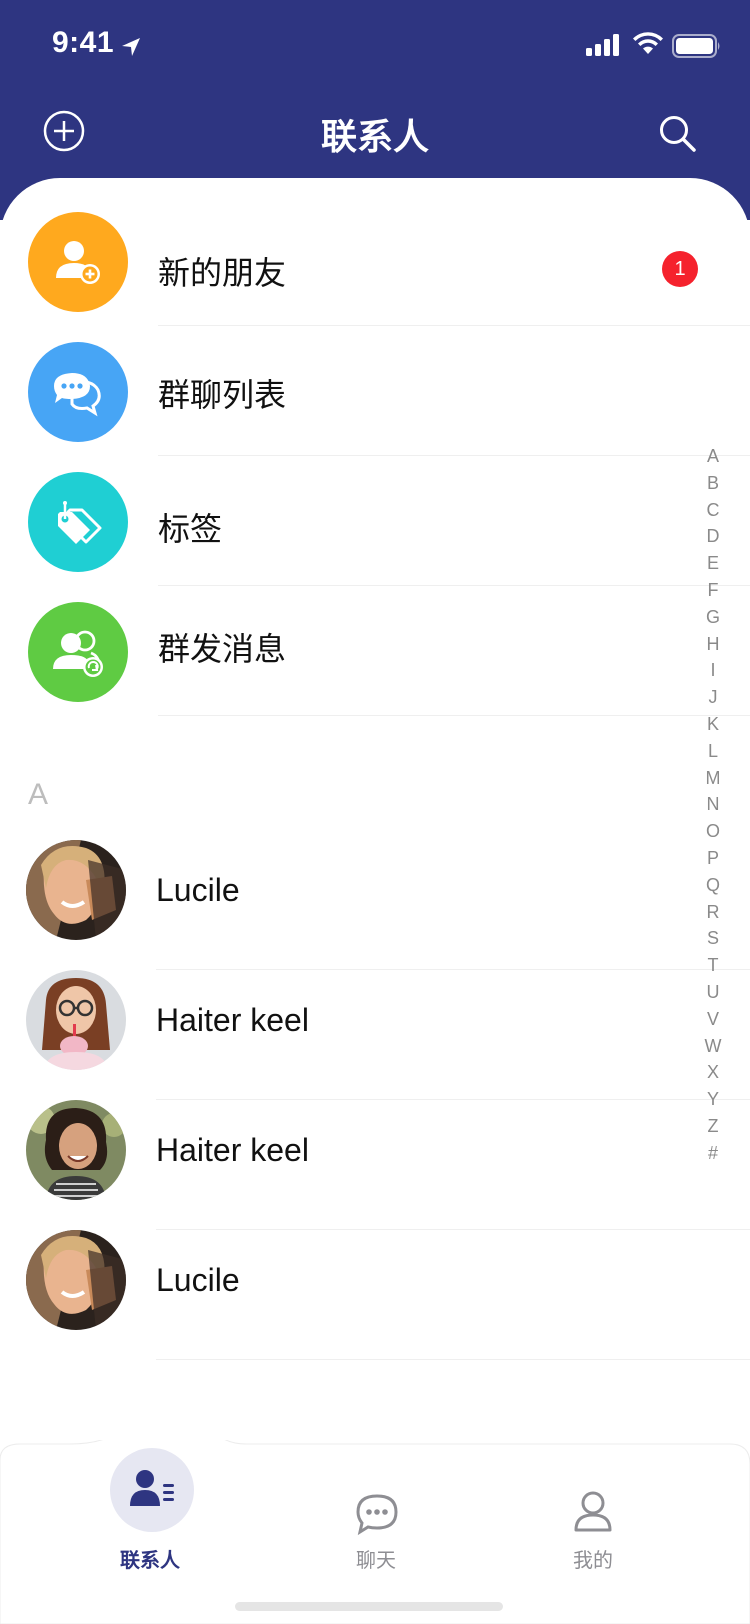  Describe the element at coordinates (369, 1606) in the screenshot. I see `home-indicator` at that location.